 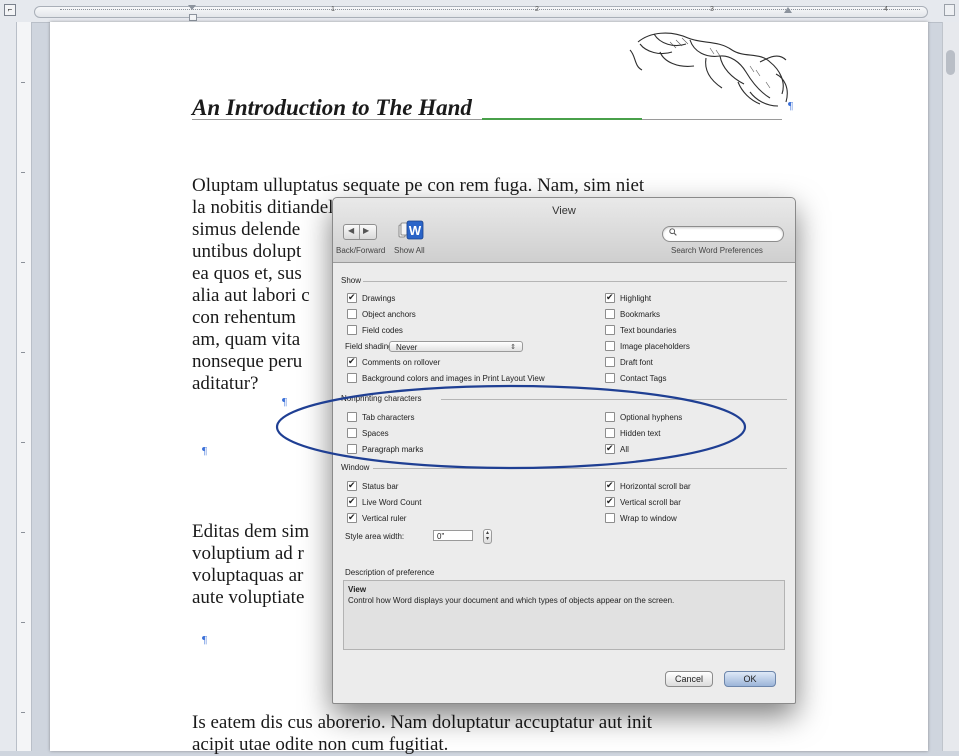 What do you see at coordinates (401, 363) in the screenshot?
I see `checkbox-label: Comments on rollover` at bounding box center [401, 363].